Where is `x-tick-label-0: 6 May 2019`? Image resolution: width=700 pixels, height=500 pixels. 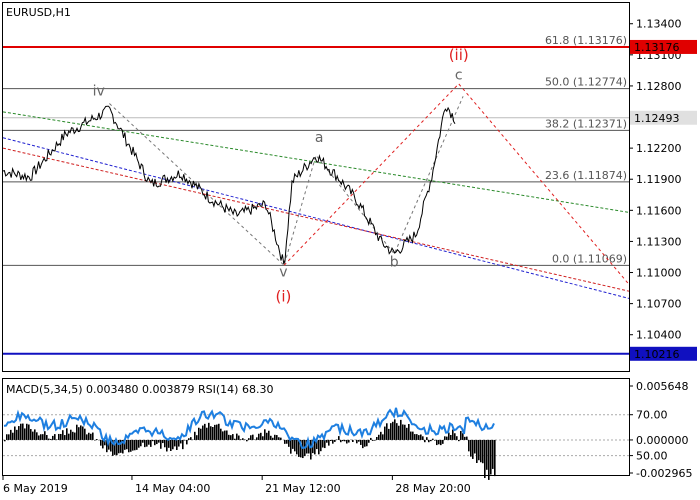 x-tick-label-0: 6 May 2019 is located at coordinates (35, 488).